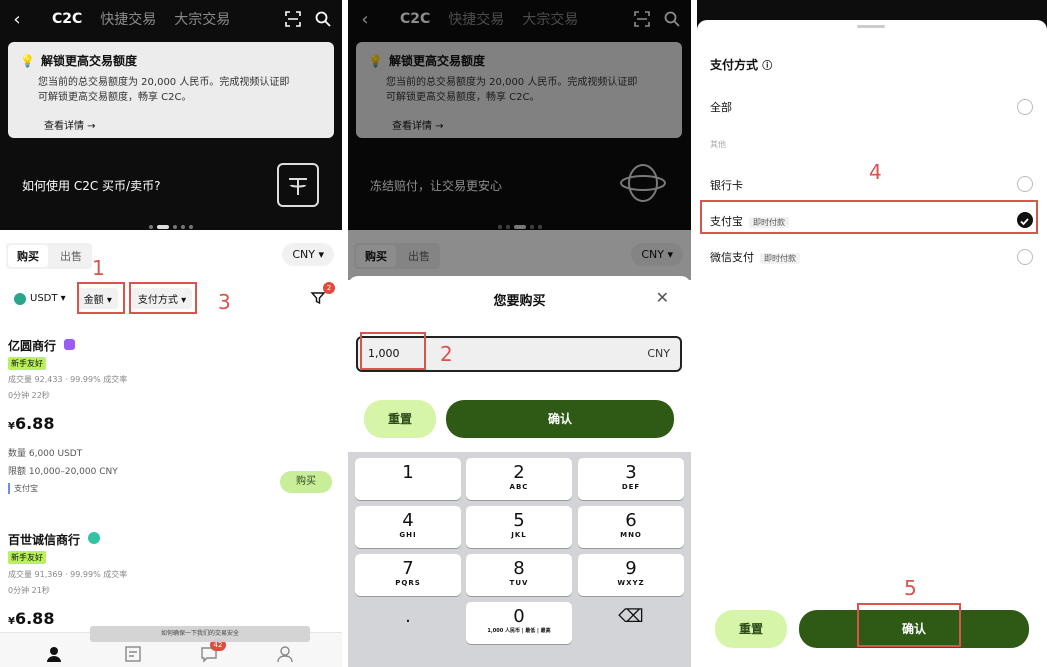 The image size is (1047, 667). I want to click on back-icon: ‹, so click(17, 19).